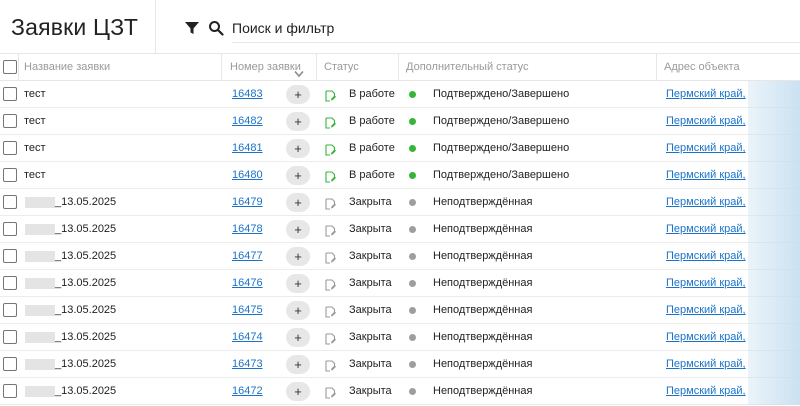 This screenshot has width=800, height=406. What do you see at coordinates (75, 27) in the screenshot?
I see `page-title: Заявки ЦЗТ` at bounding box center [75, 27].